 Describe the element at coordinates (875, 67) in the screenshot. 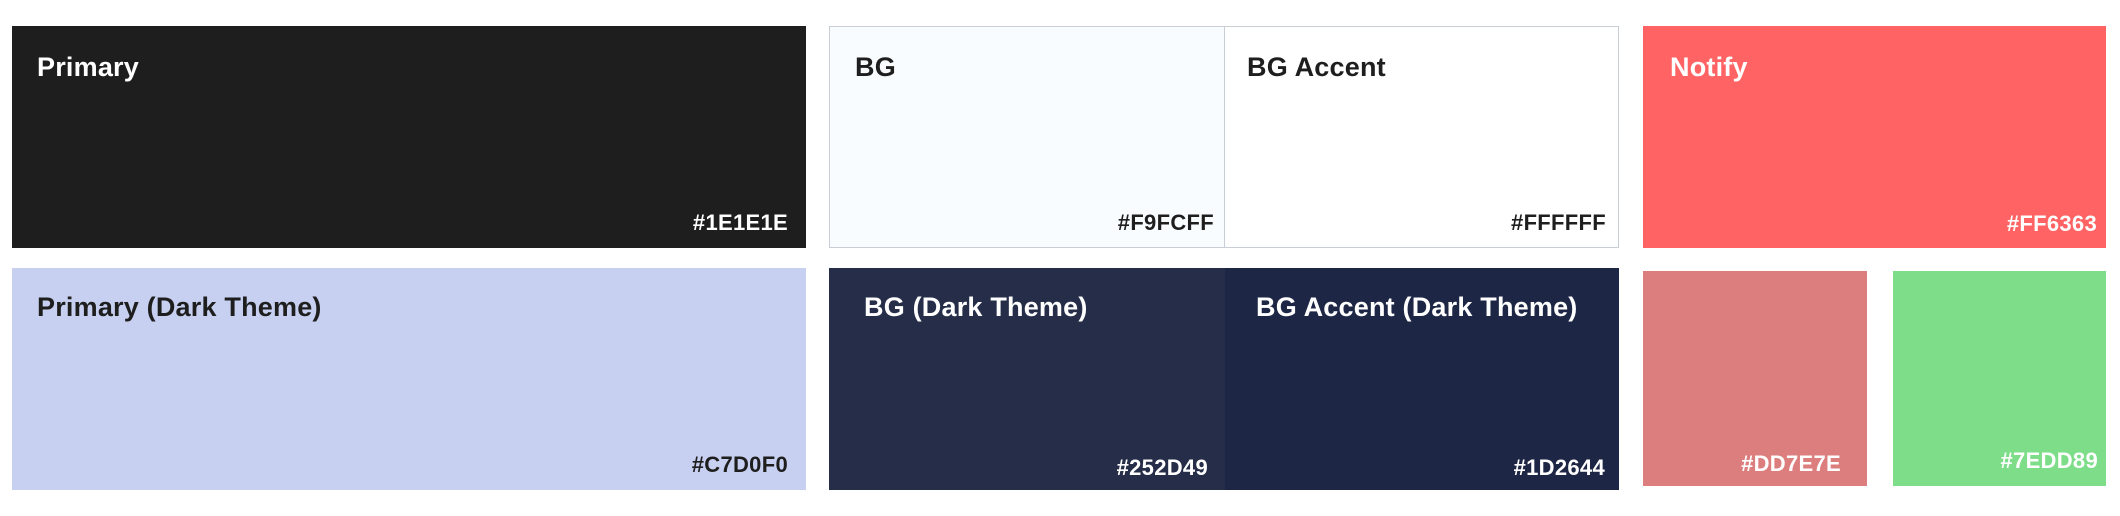

I see `swatch-label: BG` at that location.